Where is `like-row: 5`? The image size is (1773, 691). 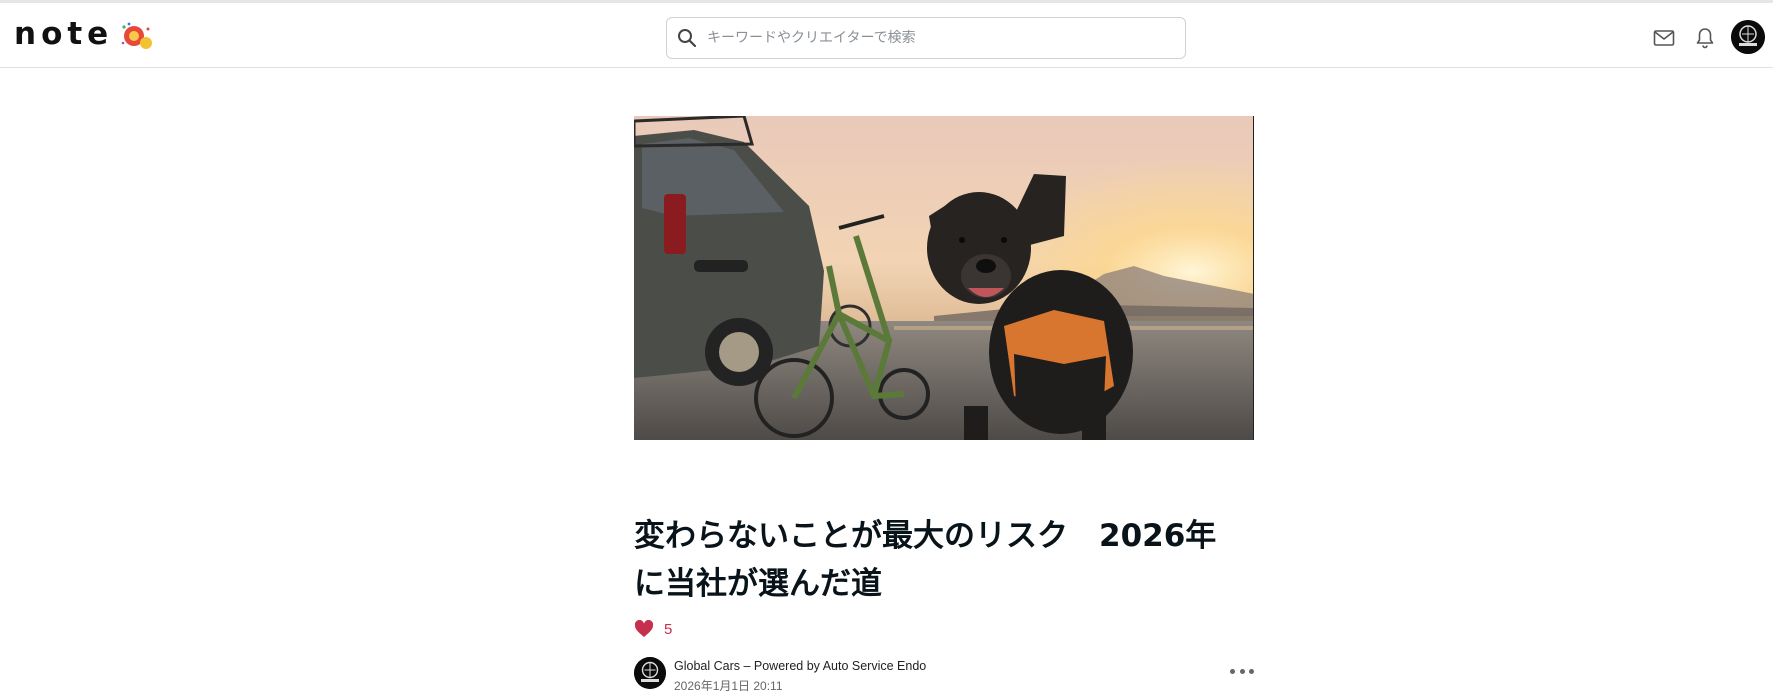
like-row: 5 is located at coordinates (653, 629).